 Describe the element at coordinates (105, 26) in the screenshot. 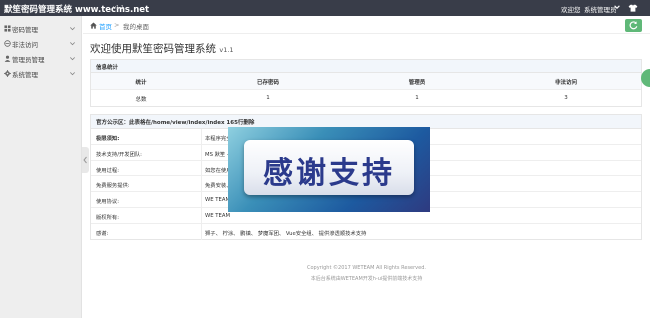

I see `breadcrumb-home-link: 首页` at that location.